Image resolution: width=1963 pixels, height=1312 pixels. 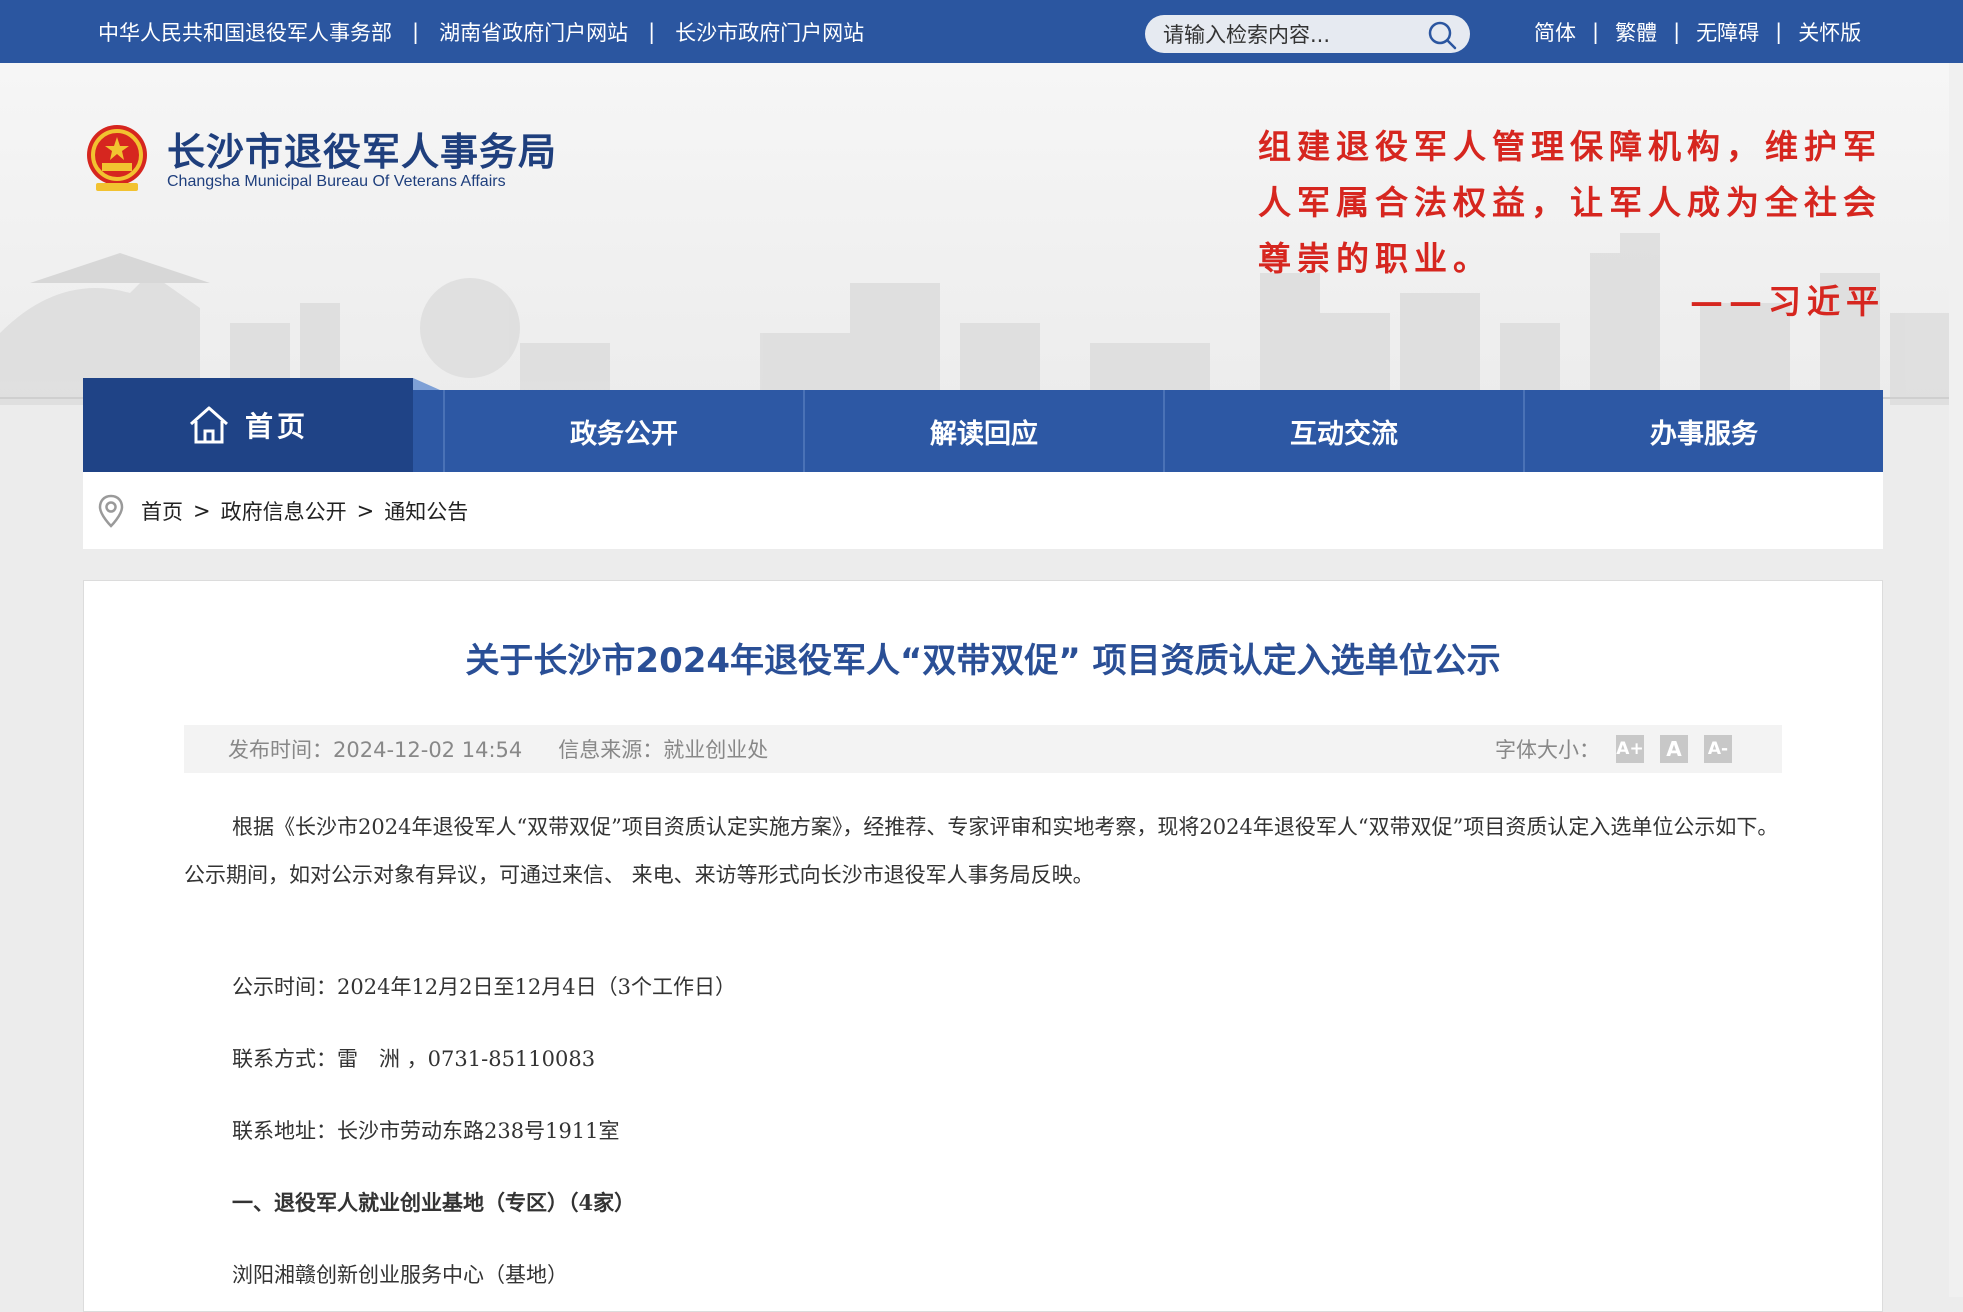 I want to click on quote: 组建退役军人管理保障机构，维护军 人军属合法权益，让军人成为全社会 尊崇的职业。, so click(x=1573, y=203).